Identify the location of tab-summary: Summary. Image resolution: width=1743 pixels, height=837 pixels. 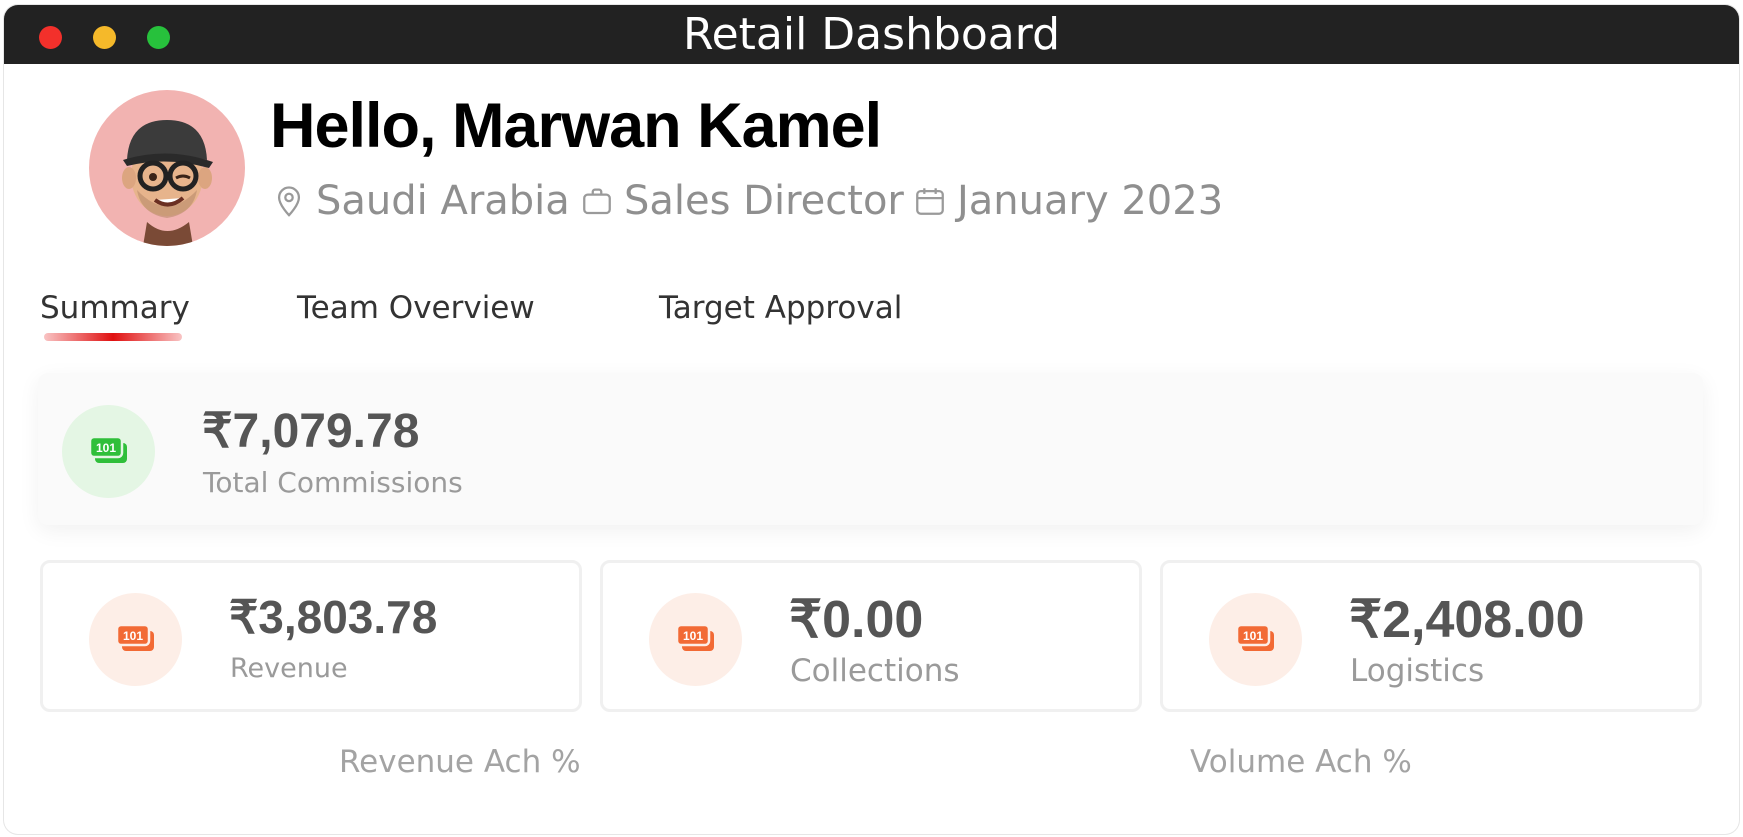
(115, 308).